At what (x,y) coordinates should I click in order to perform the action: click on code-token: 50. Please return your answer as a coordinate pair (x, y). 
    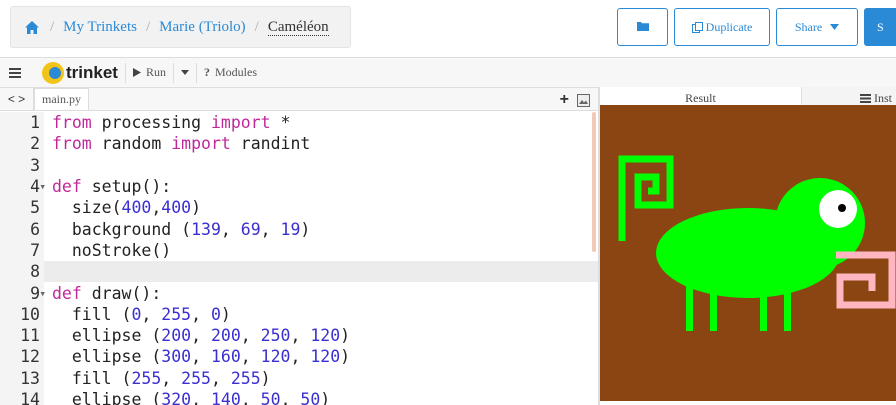
    Looking at the image, I should click on (270, 397).